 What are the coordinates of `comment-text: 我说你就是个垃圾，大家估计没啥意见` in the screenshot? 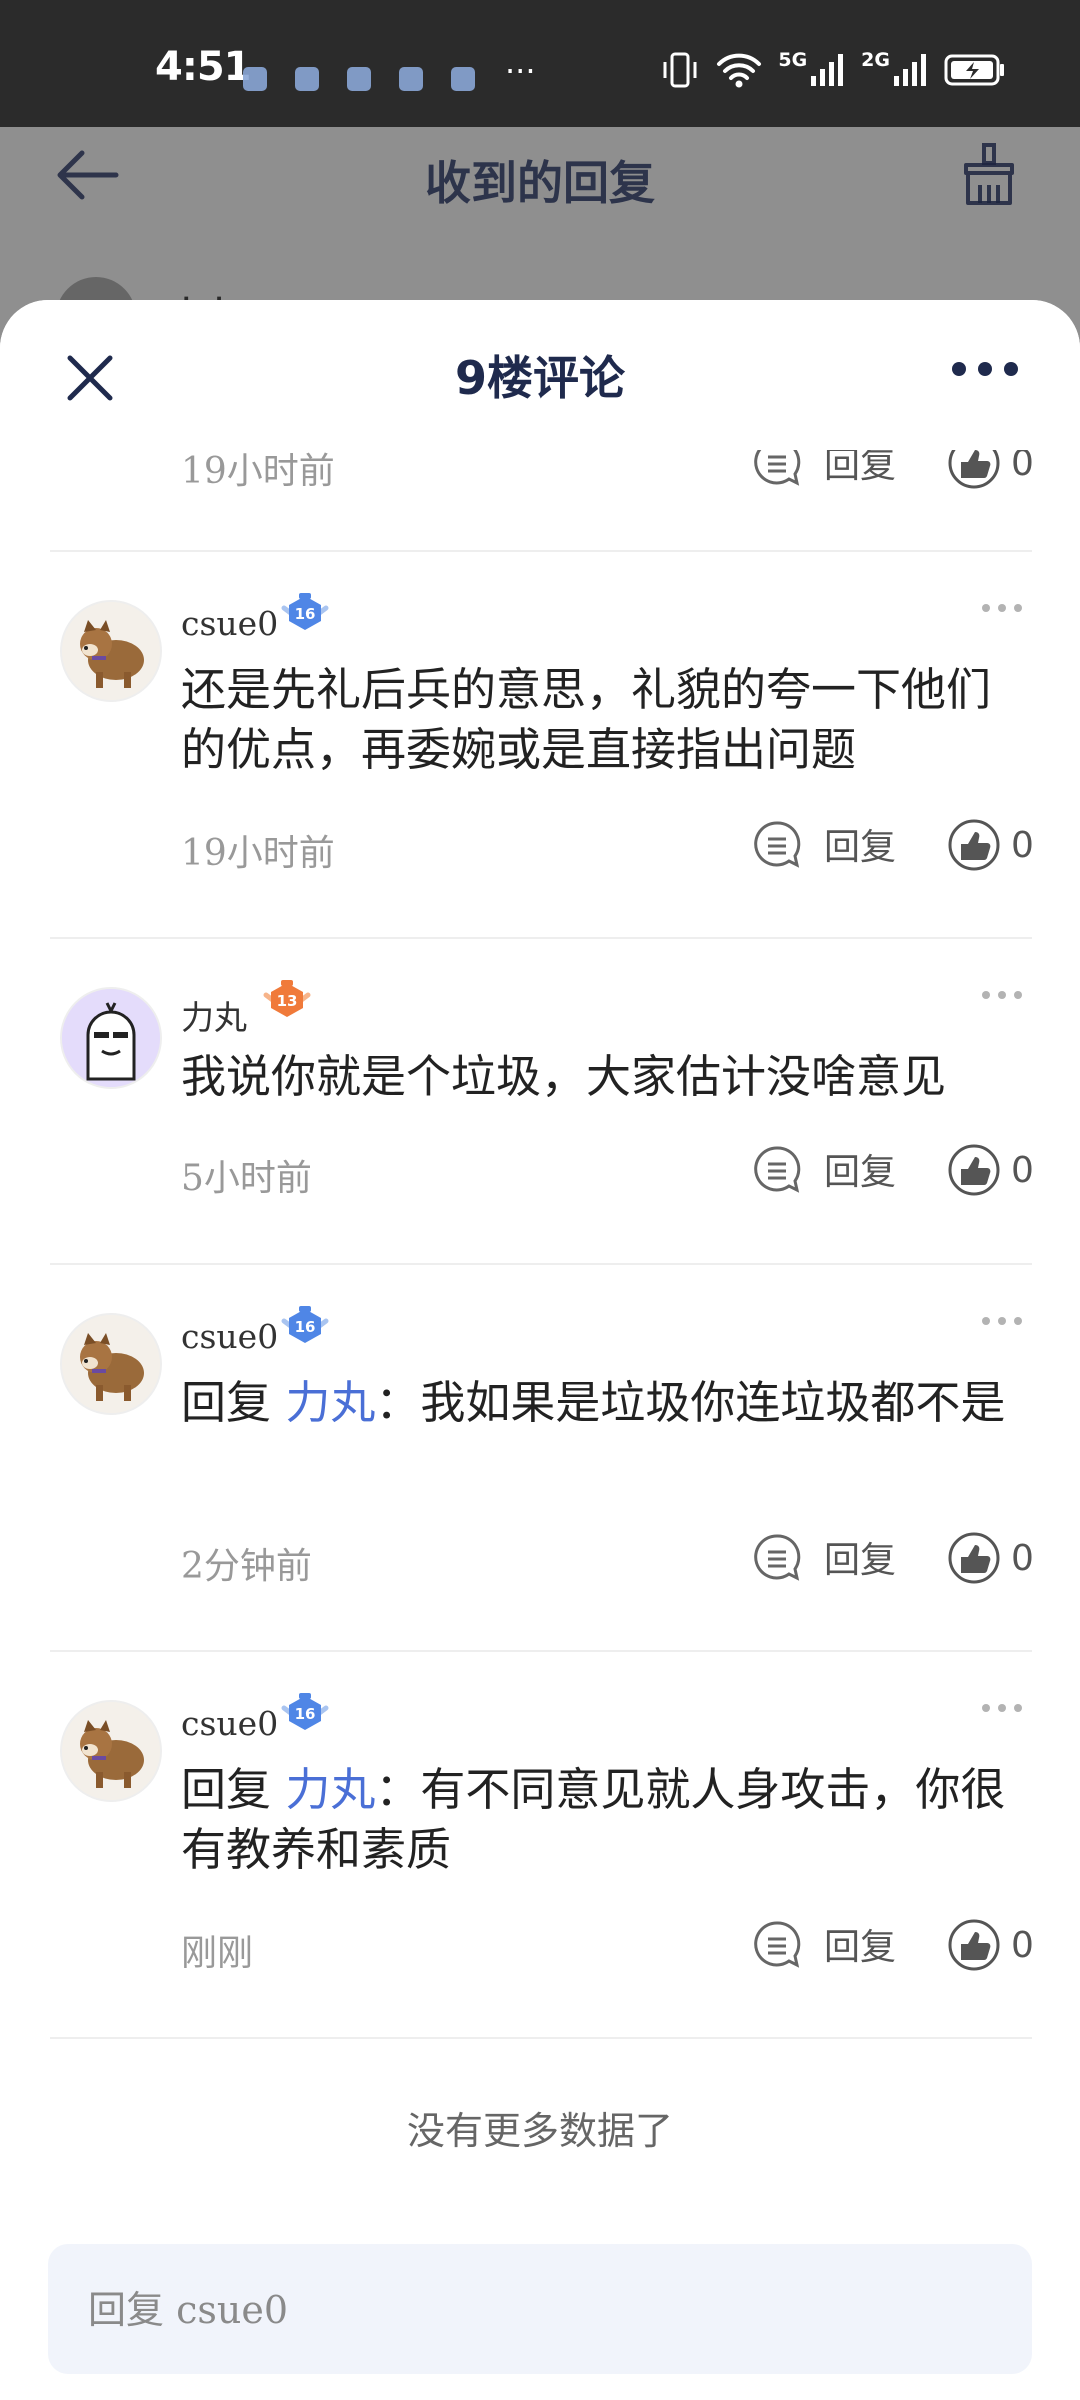 It's located at (564, 1076).